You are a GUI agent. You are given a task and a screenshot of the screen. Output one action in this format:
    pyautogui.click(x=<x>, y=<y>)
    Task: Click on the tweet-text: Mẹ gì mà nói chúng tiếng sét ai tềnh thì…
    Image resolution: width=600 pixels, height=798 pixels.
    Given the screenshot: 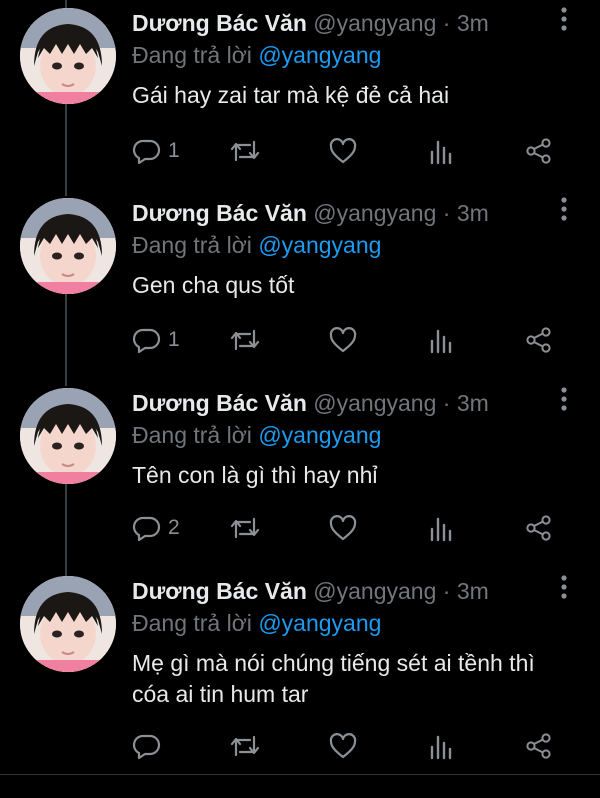 What is the action you would take?
    pyautogui.click(x=333, y=678)
    